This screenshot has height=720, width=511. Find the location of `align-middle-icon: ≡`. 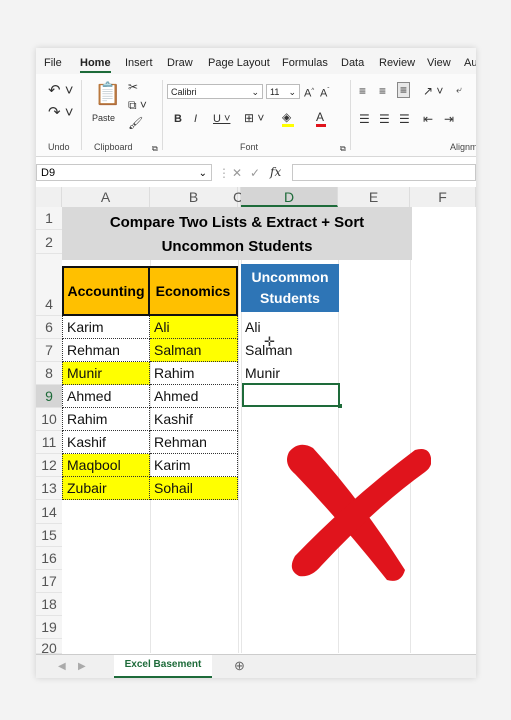

align-middle-icon: ≡ is located at coordinates (382, 91).